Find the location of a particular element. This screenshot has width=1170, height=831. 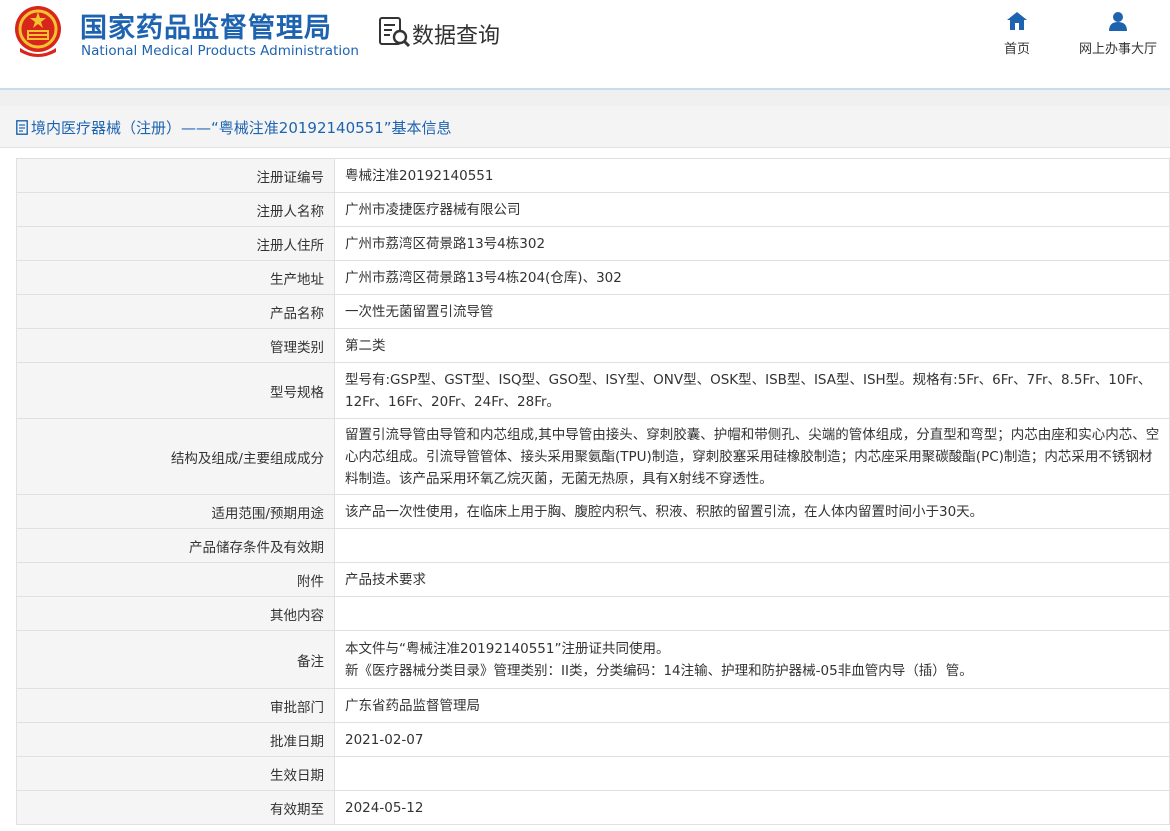

field-label: 批准日期 is located at coordinates (175, 739).